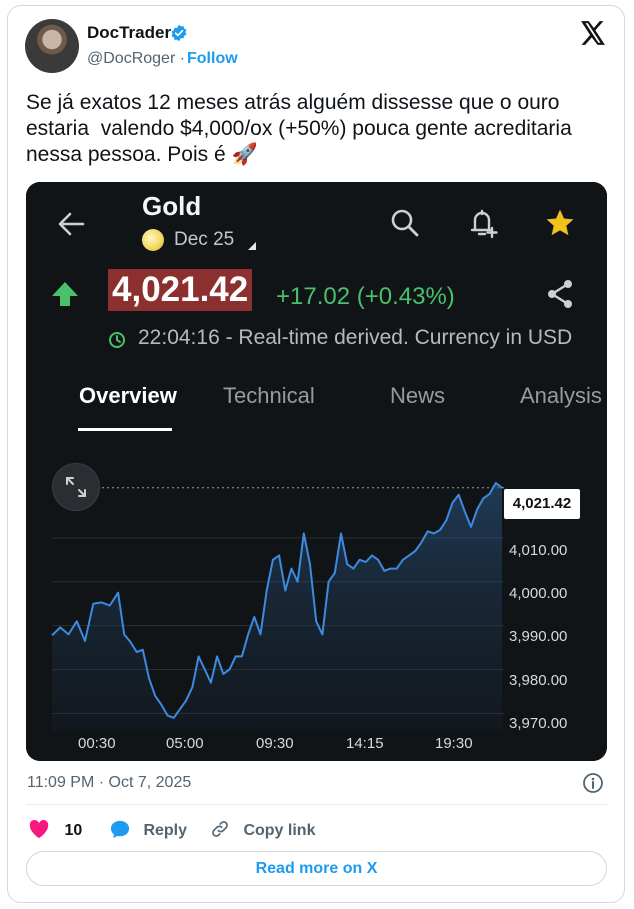 Image resolution: width=634 pixels, height=909 pixels. Describe the element at coordinates (417, 396) in the screenshot. I see `tab-news: News` at that location.